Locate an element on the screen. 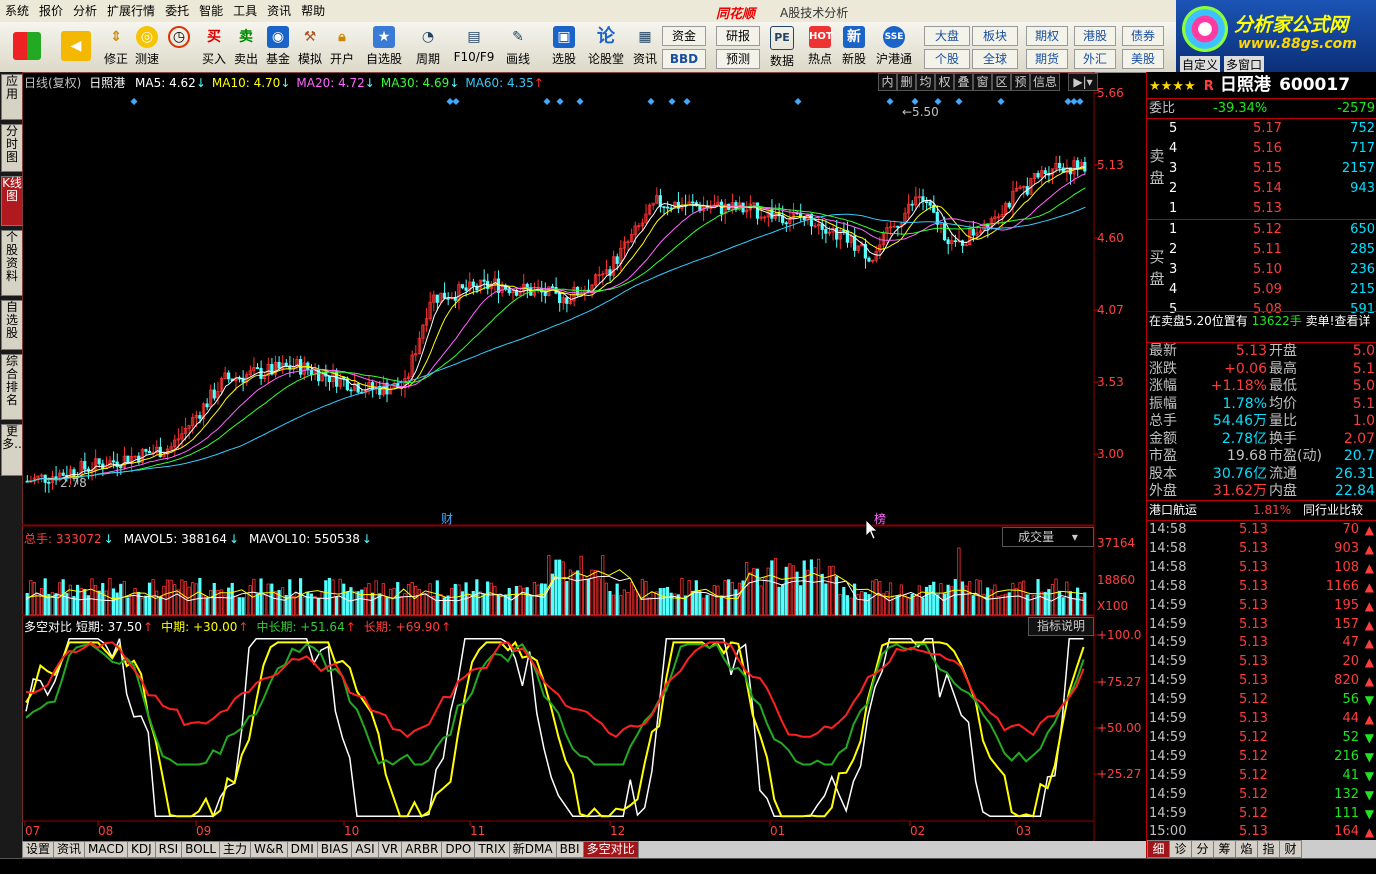 The height and width of the screenshot is (874, 1376). research-button: 研报 is located at coordinates (738, 36).